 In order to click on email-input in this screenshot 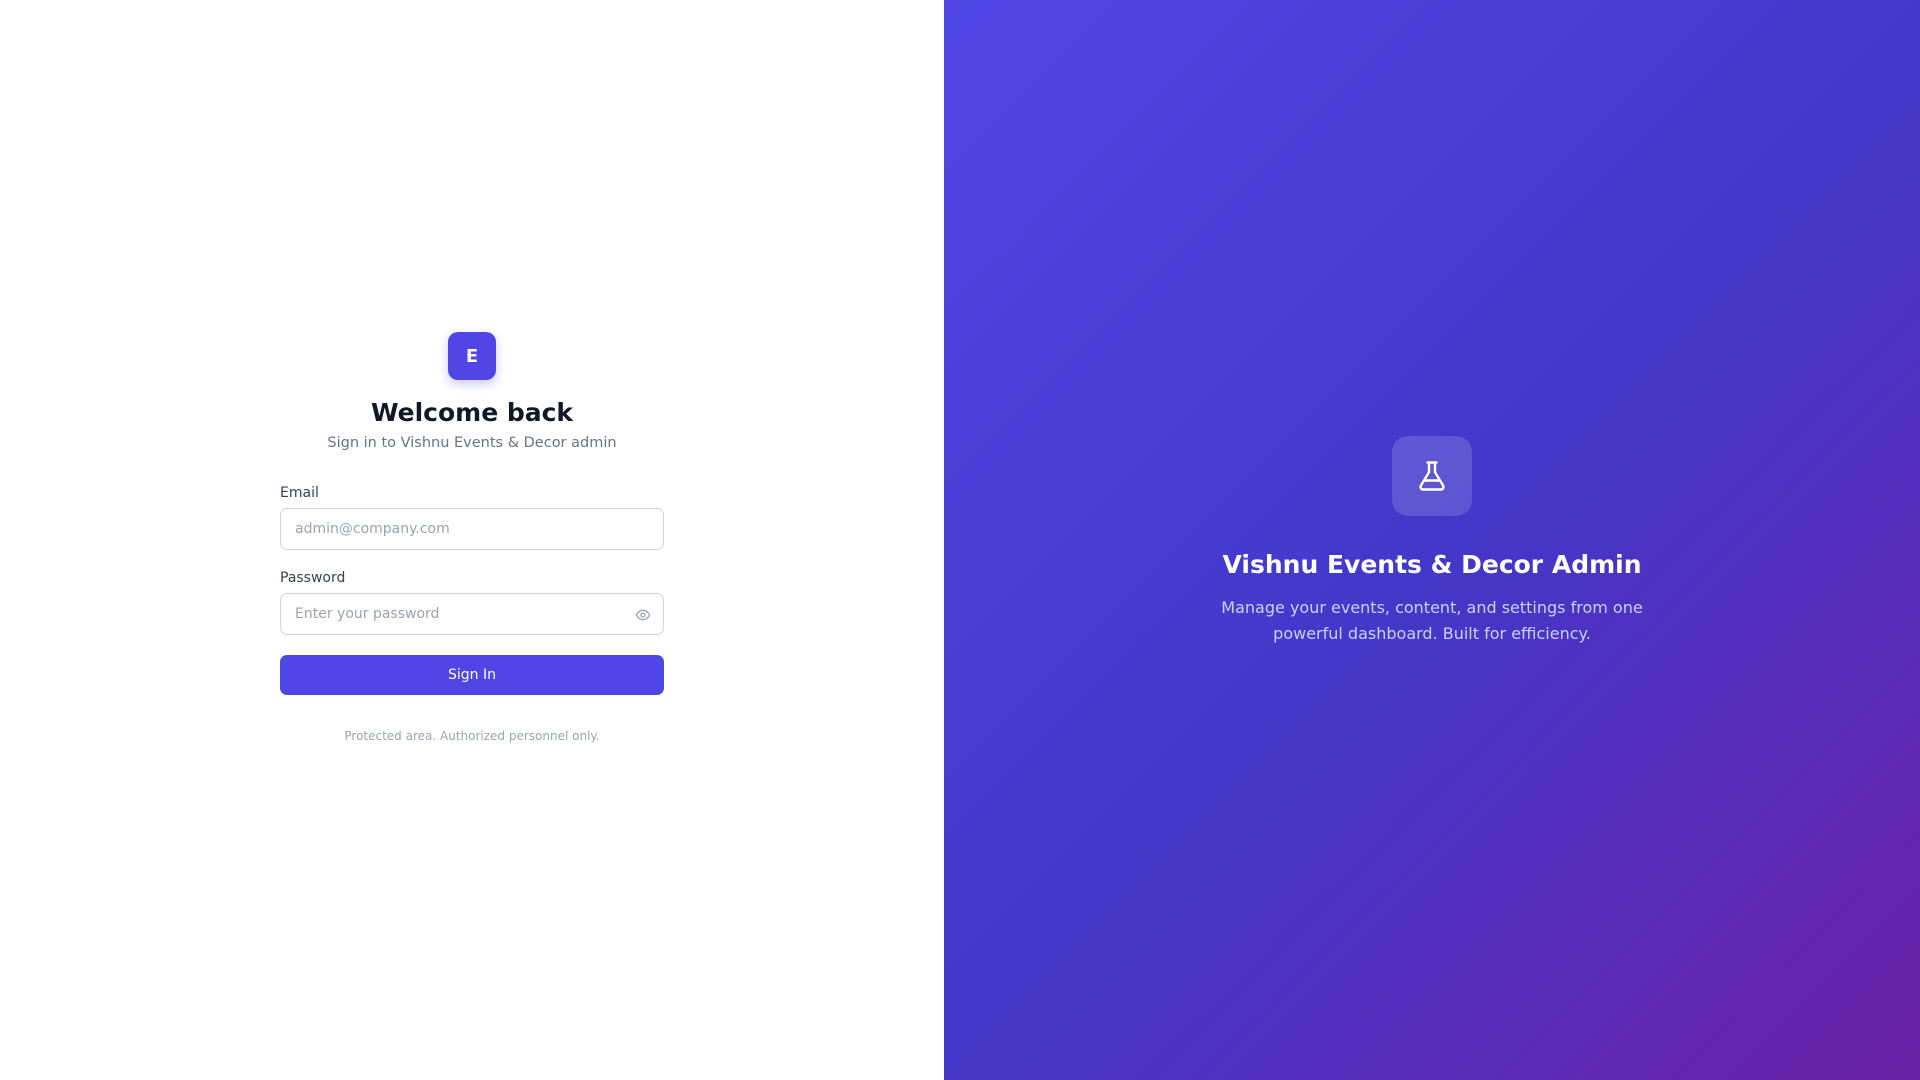, I will do `click(472, 529)`.